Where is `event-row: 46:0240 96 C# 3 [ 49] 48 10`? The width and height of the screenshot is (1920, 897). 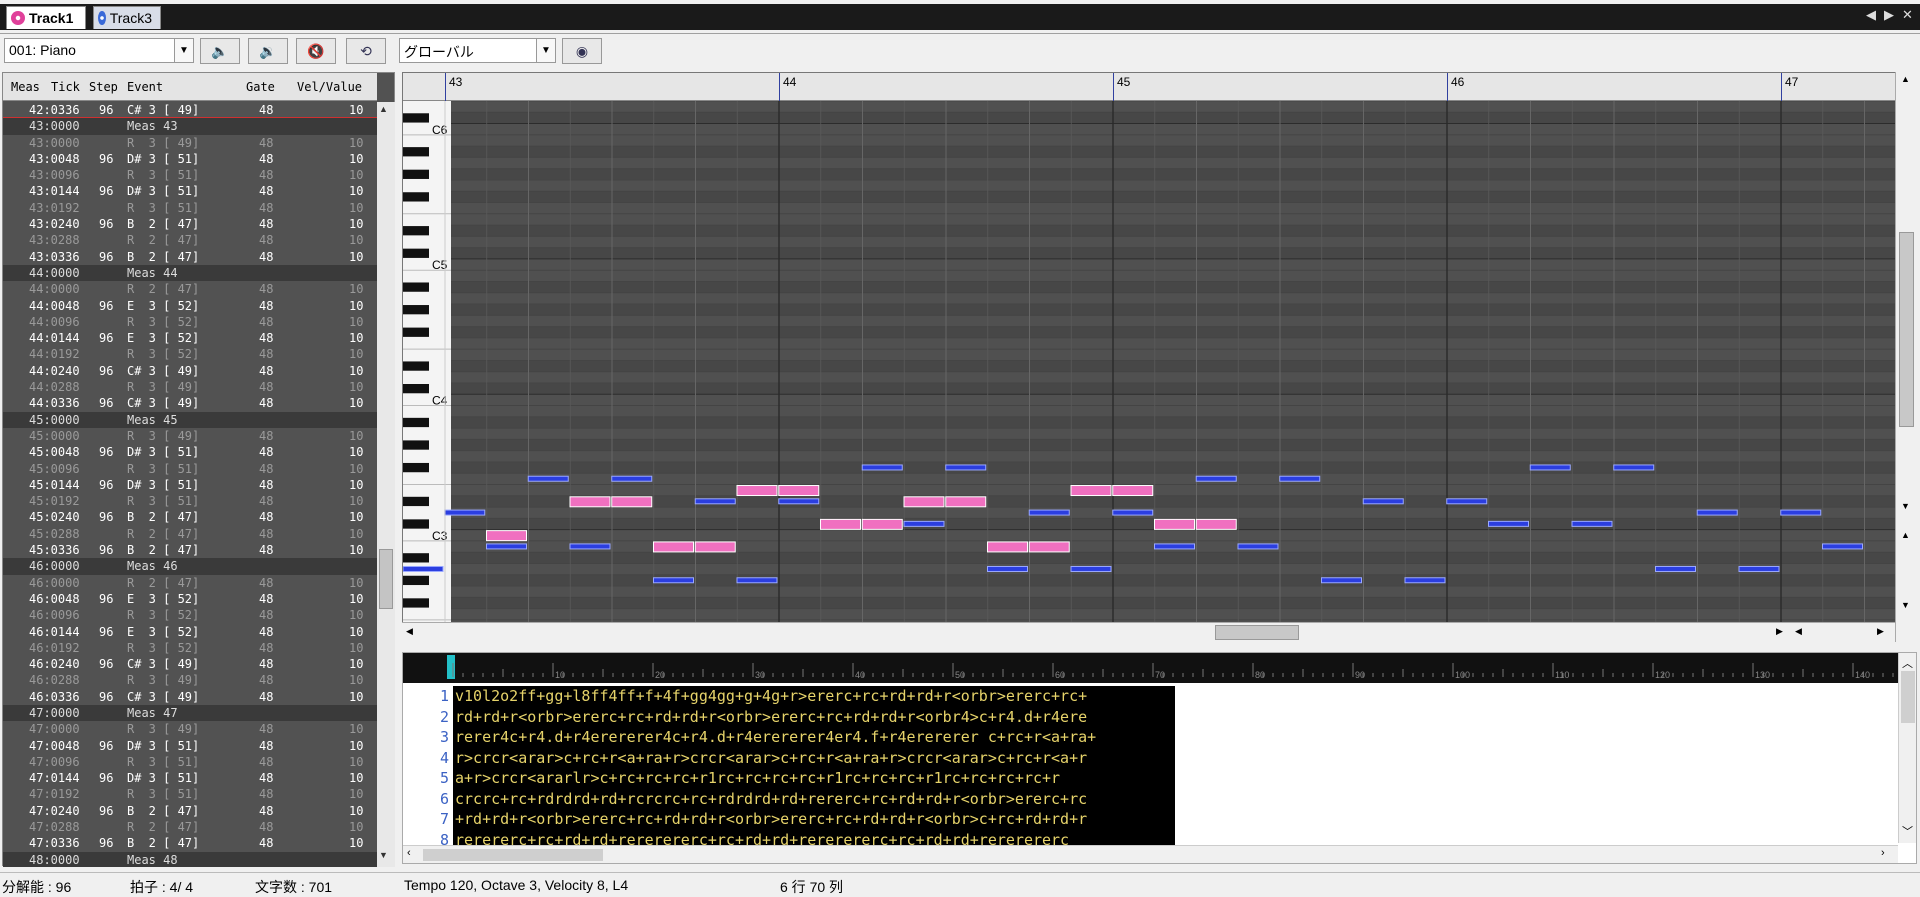 event-row: 46:0240 96 C# 3 [ 49] 48 10 is located at coordinates (190, 664).